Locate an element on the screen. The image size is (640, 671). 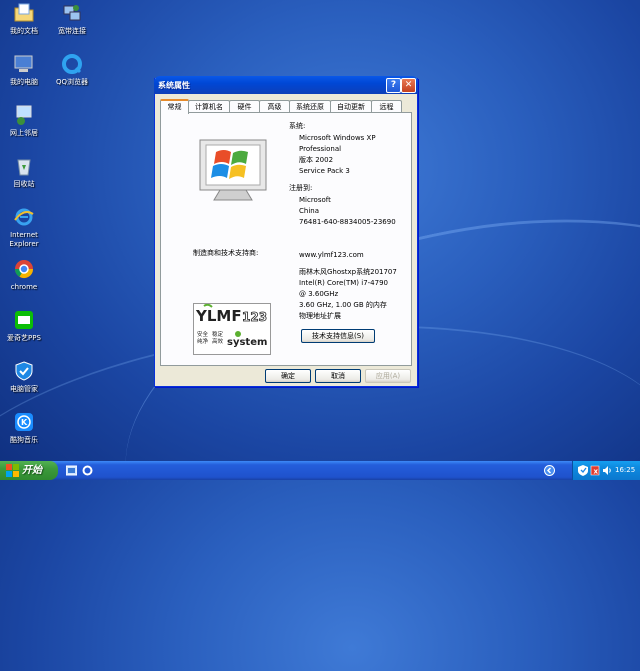
iqiyi-icon is located at coordinates (24, 320).